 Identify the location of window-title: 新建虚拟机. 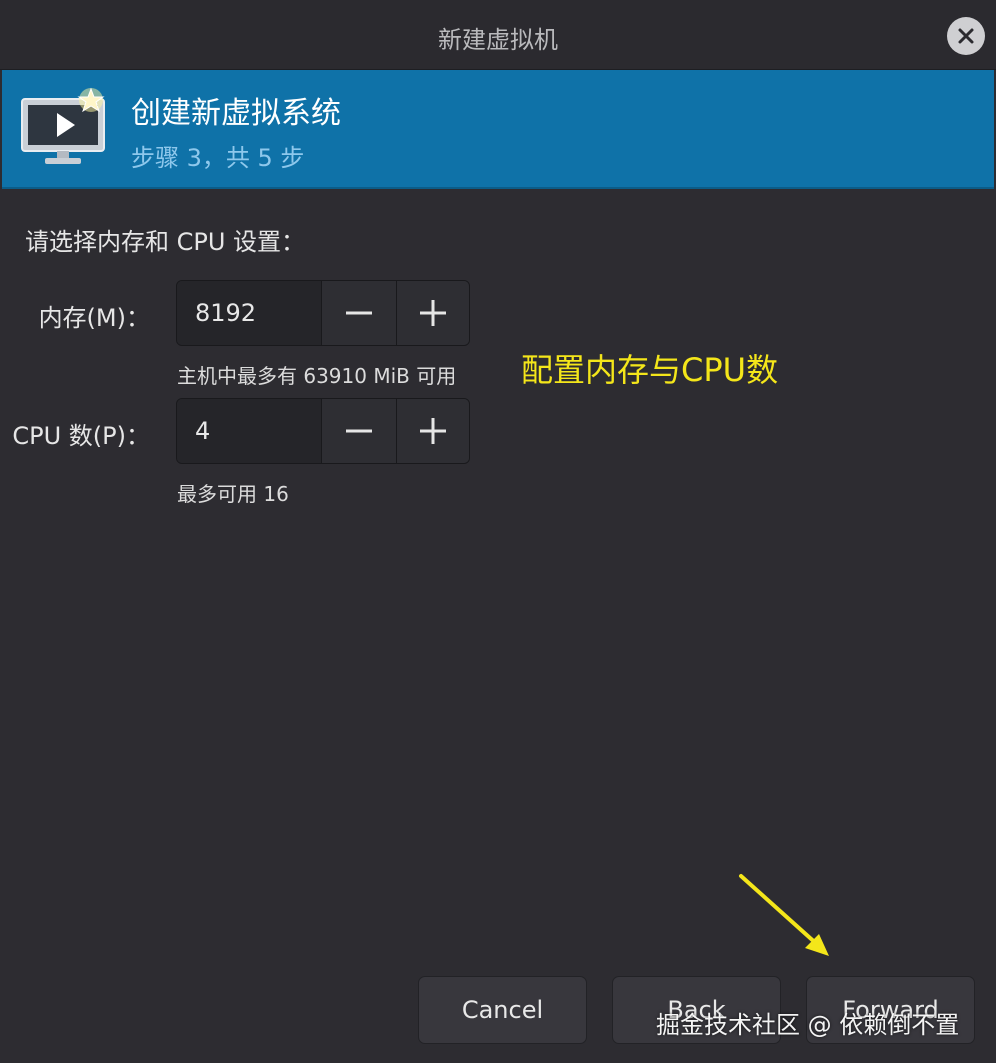
(498, 40).